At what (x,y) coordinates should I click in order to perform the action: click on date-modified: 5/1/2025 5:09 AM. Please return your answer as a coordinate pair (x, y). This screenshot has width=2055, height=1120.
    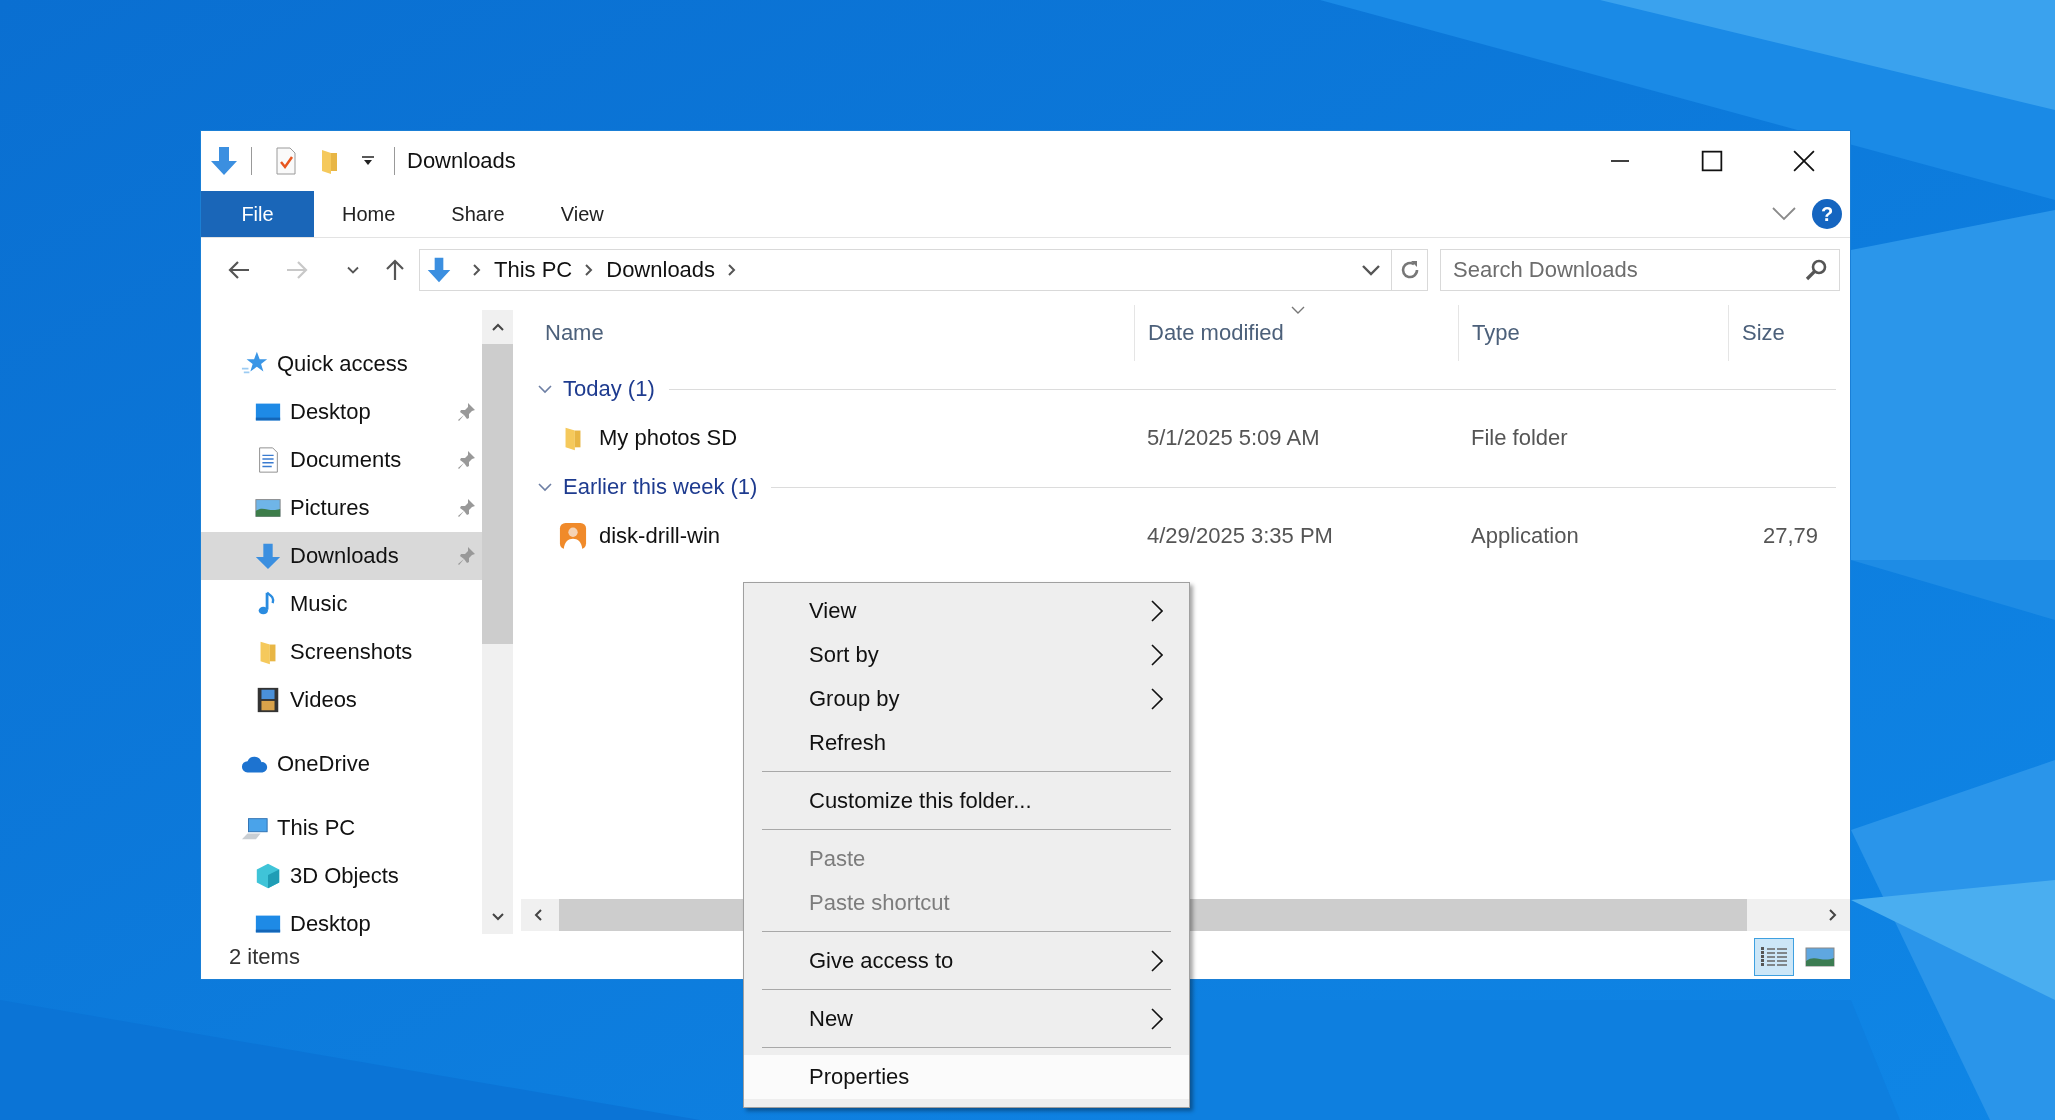
    Looking at the image, I should click on (1233, 438).